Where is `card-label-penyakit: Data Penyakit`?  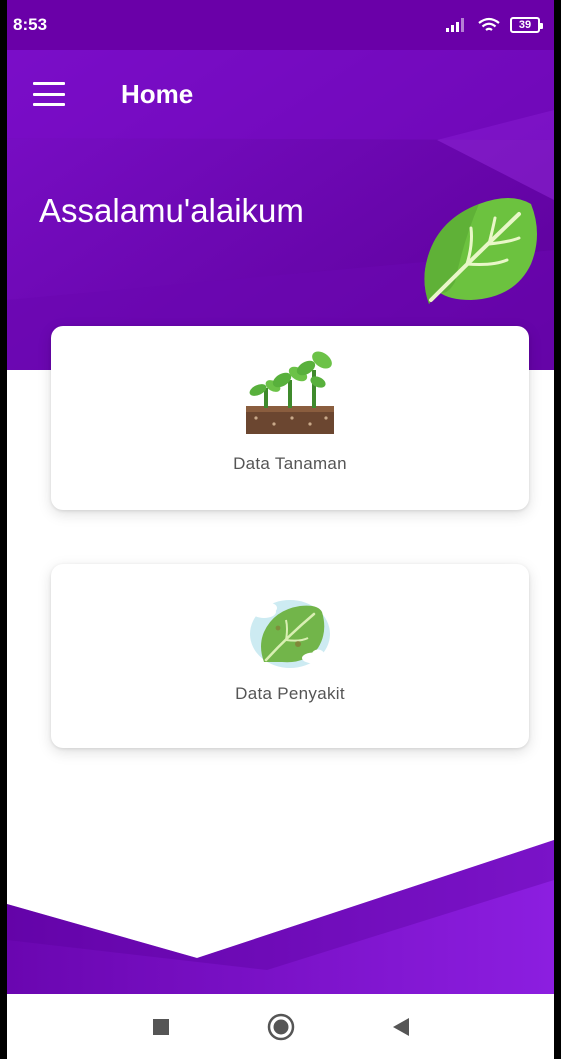
card-label-penyakit: Data Penyakit is located at coordinates (290, 693).